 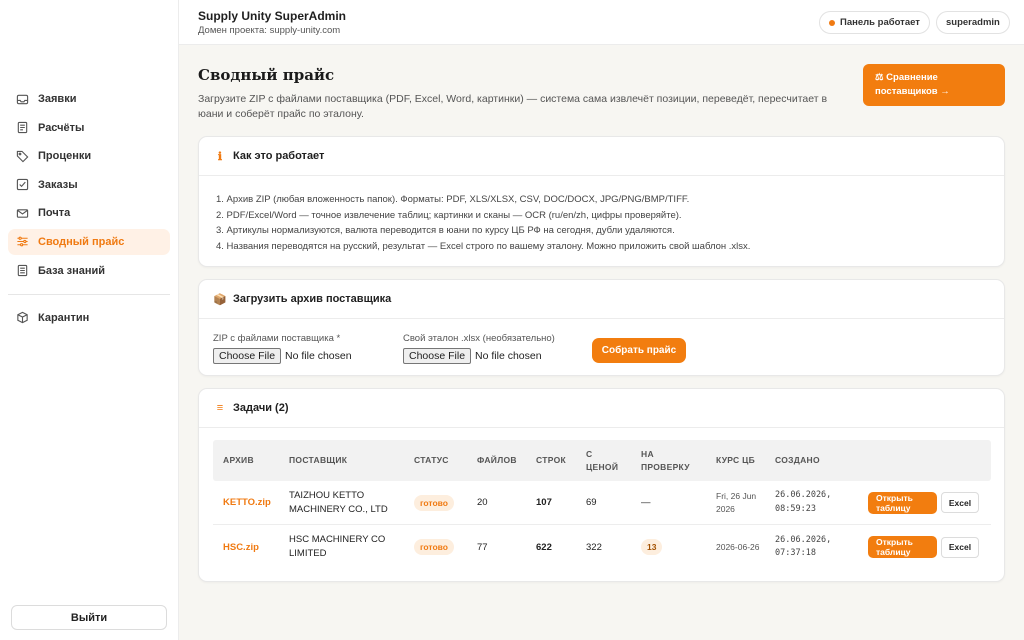 I want to click on upload-title: Загрузить архив поставщика, so click(x=312, y=299).